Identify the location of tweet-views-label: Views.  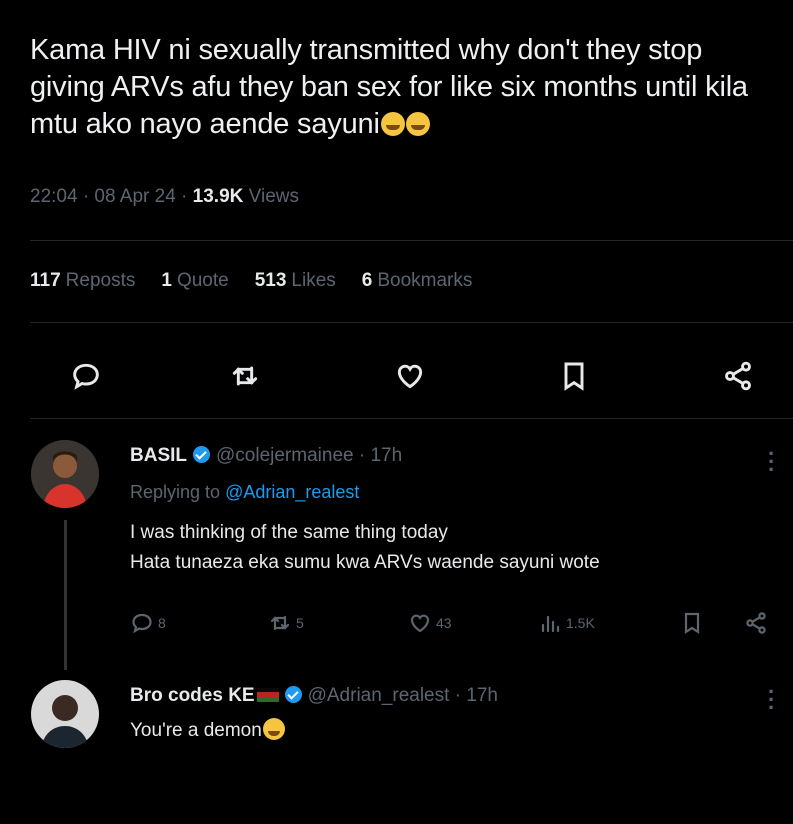
(271, 196).